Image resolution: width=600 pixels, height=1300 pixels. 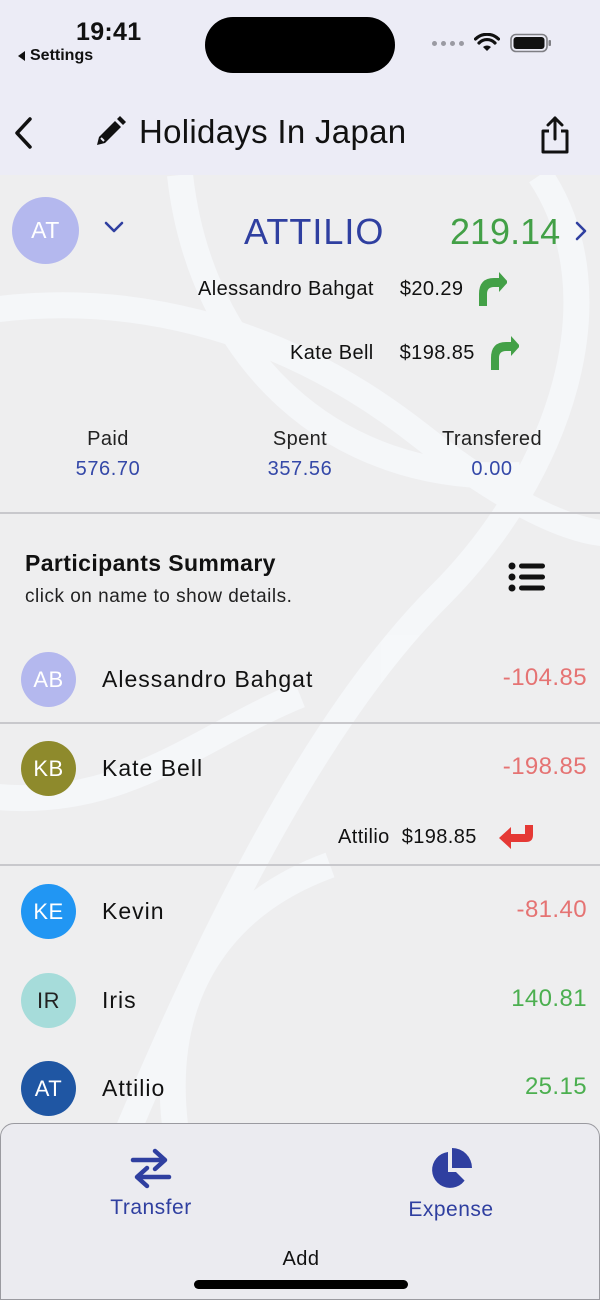 I want to click on expense-label: Expense, so click(x=451, y=1209).